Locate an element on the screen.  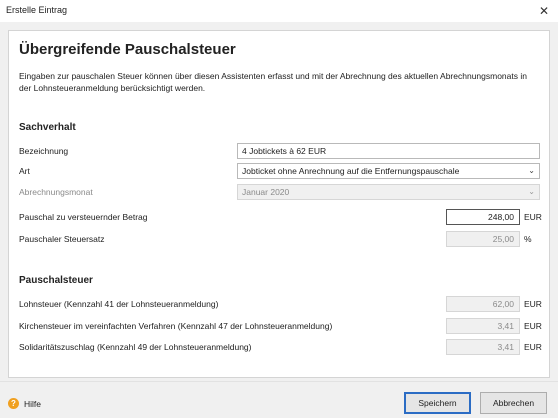
abrechnungsmonat-select: Januar 2020 ⌄ is located at coordinates (388, 192).